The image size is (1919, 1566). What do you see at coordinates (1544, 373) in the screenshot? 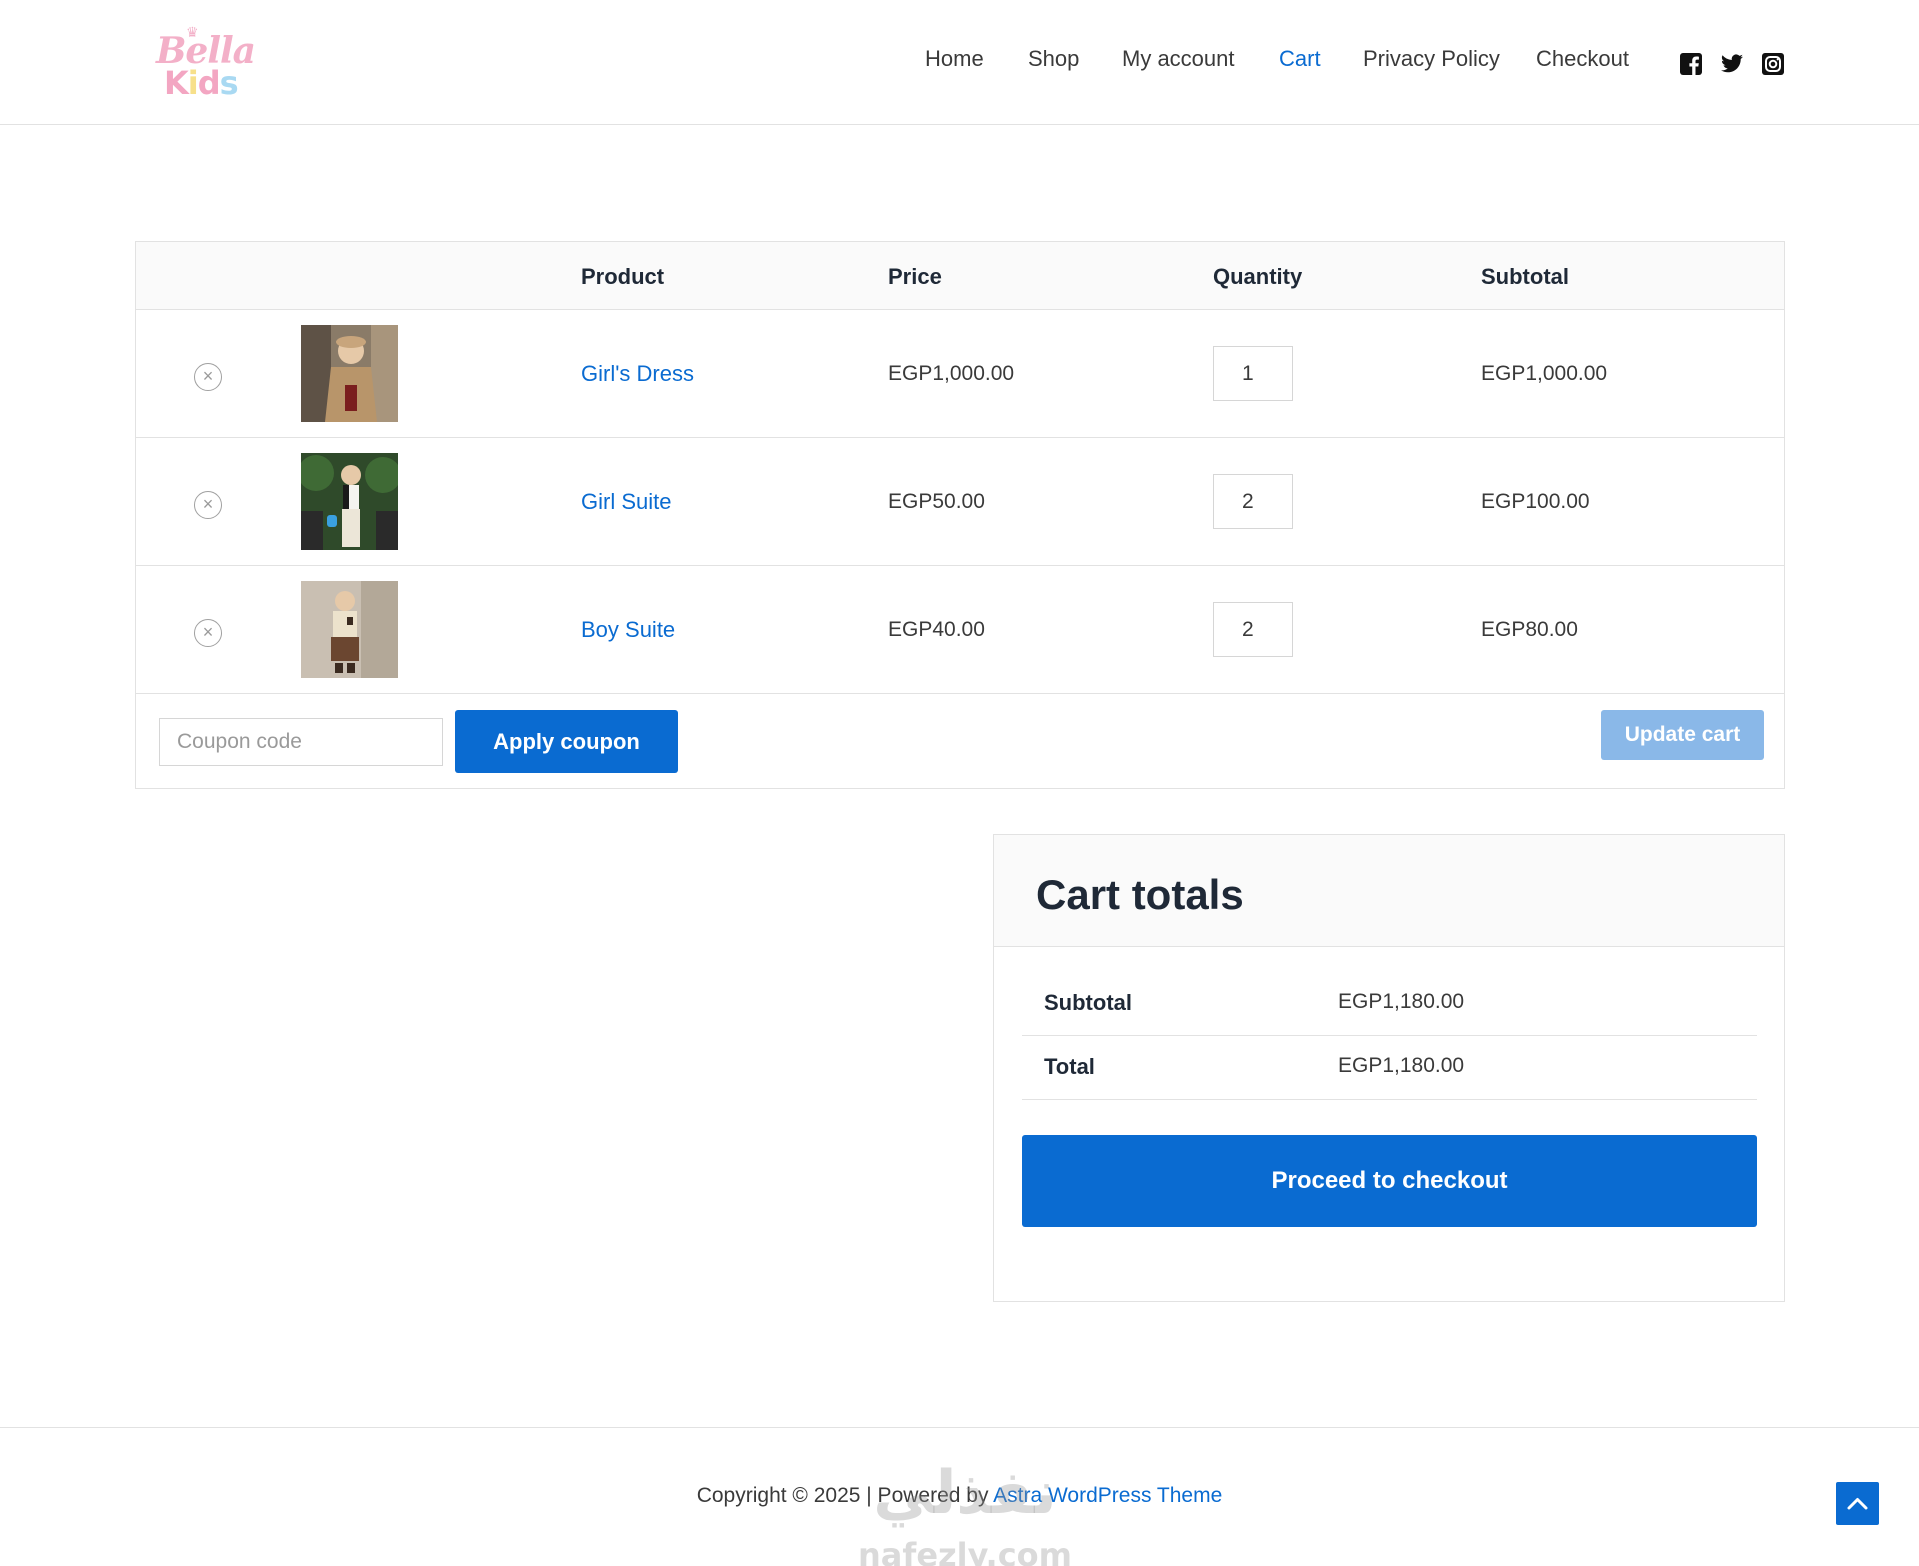
I see `product-subtotal: EGP1,000.00` at bounding box center [1544, 373].